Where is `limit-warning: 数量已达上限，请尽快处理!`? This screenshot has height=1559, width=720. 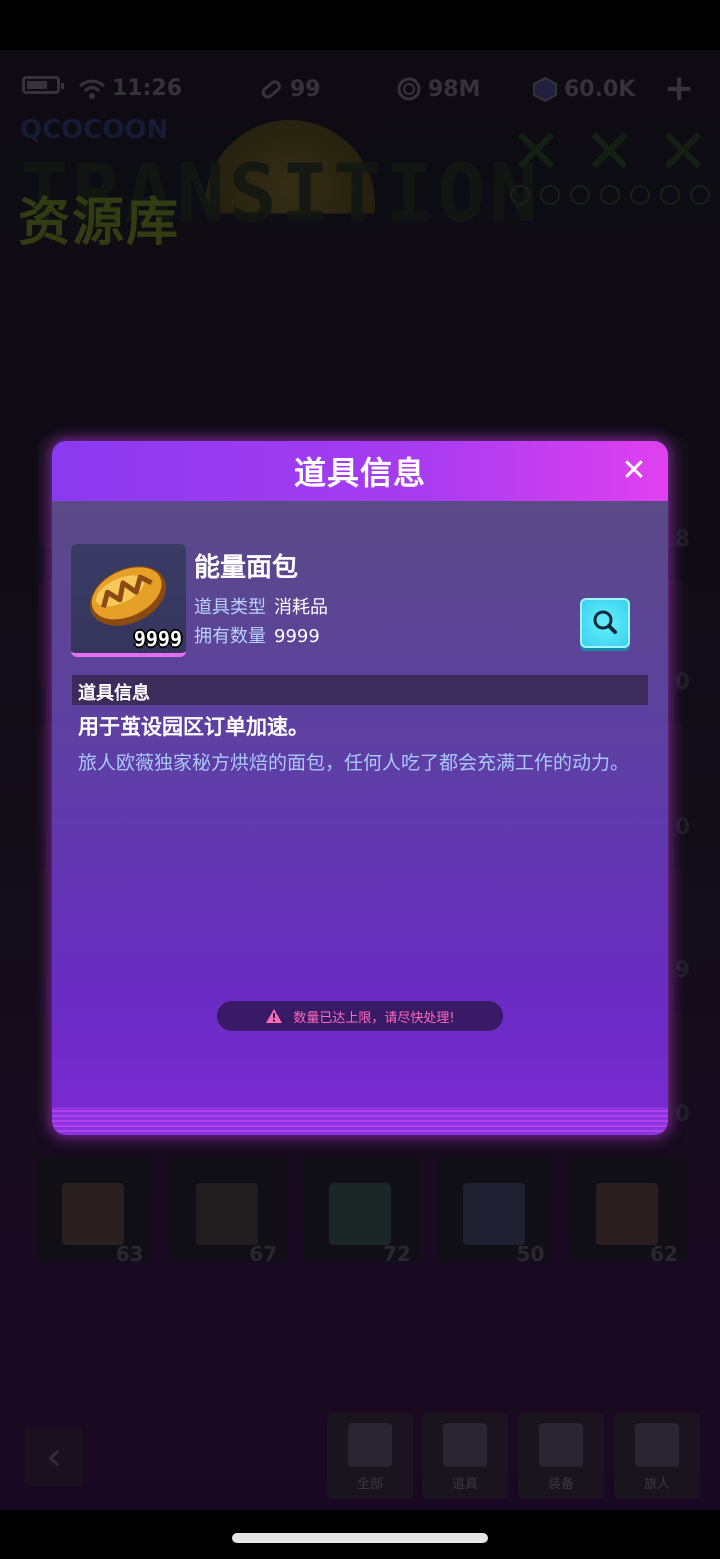
limit-warning: 数量已达上限，请尽快处理! is located at coordinates (360, 1016).